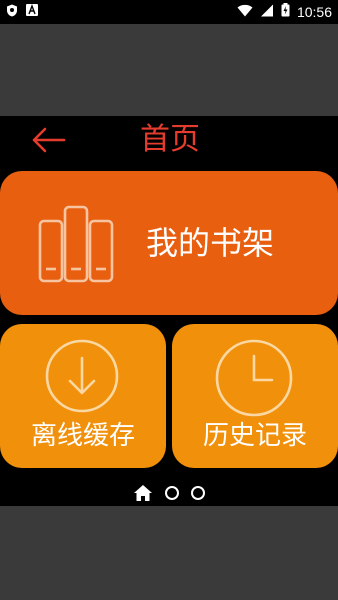  Describe the element at coordinates (254, 436) in the screenshot. I see `history-label: 历史记录` at that location.